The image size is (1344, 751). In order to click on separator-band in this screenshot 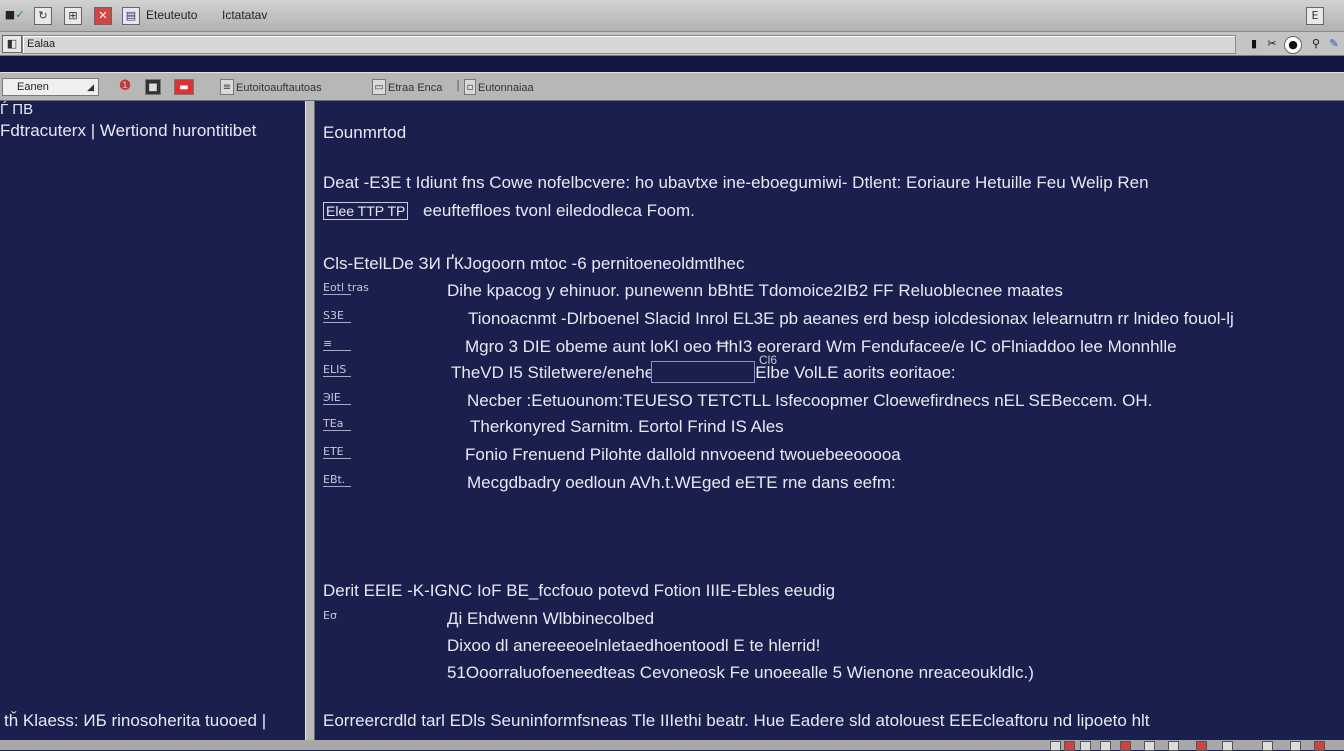, I will do `click(672, 64)`.